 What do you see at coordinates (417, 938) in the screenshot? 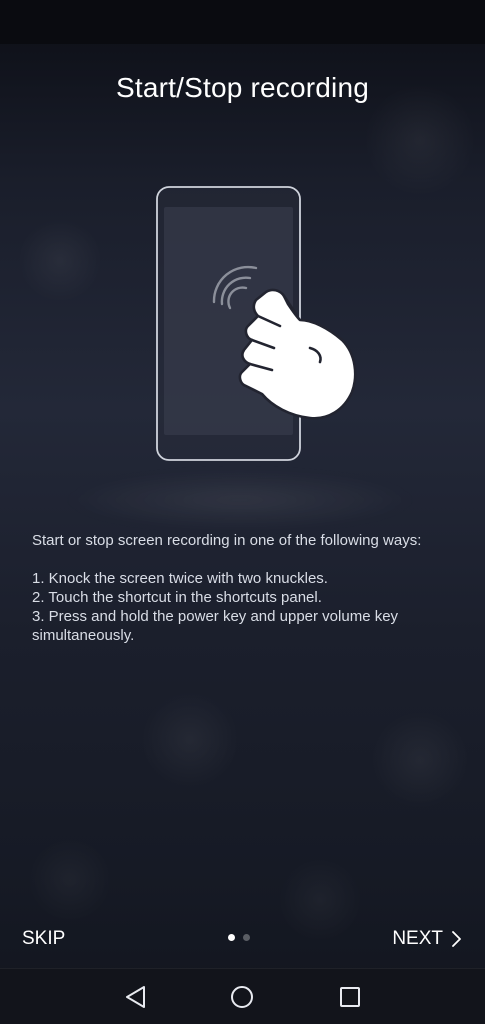
I see `next-button-label: NEXT` at bounding box center [417, 938].